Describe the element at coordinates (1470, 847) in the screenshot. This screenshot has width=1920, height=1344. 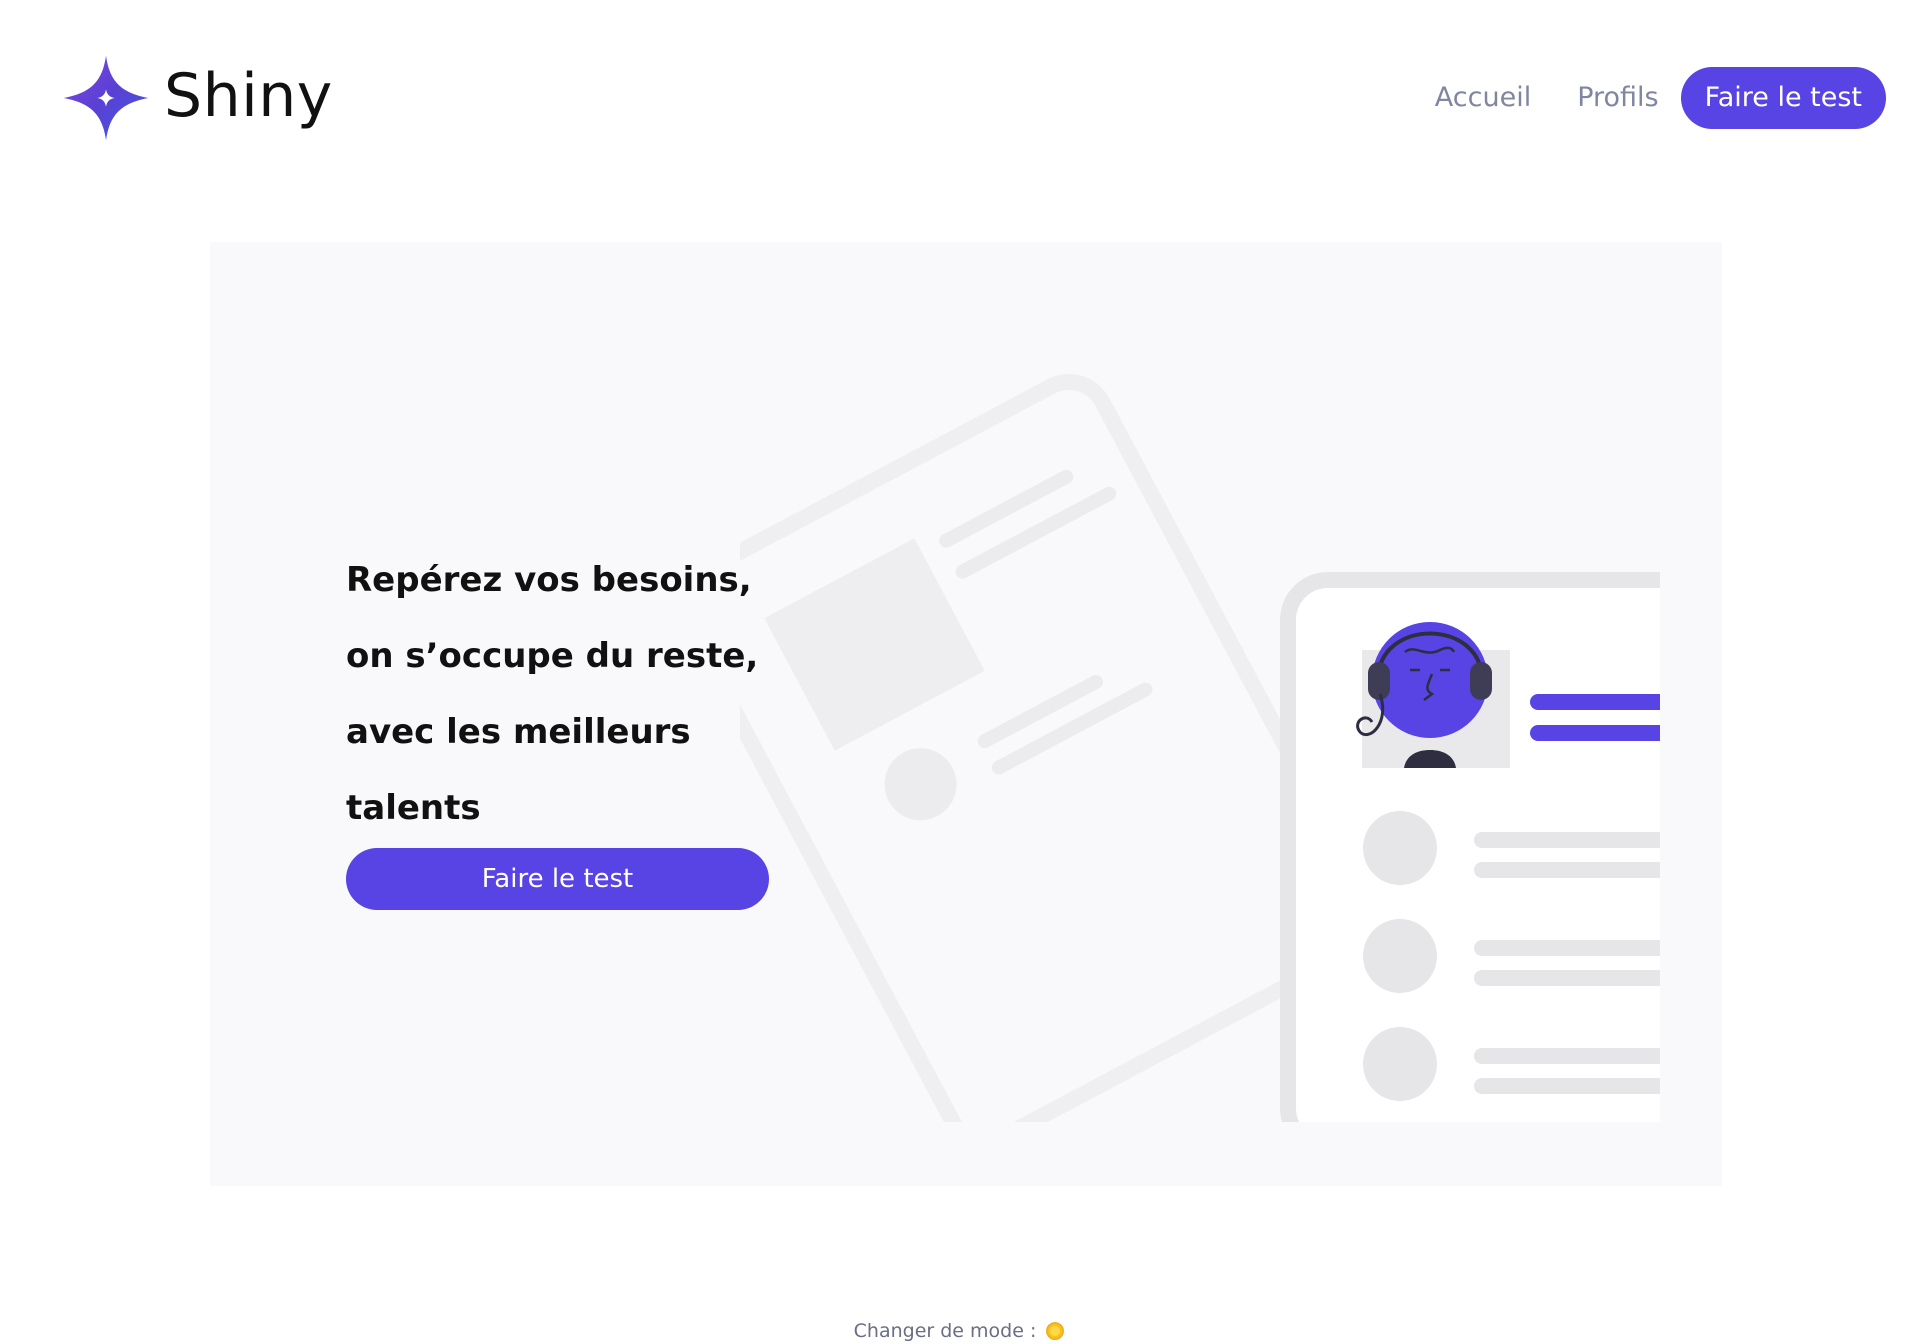
I see `front-card` at that location.